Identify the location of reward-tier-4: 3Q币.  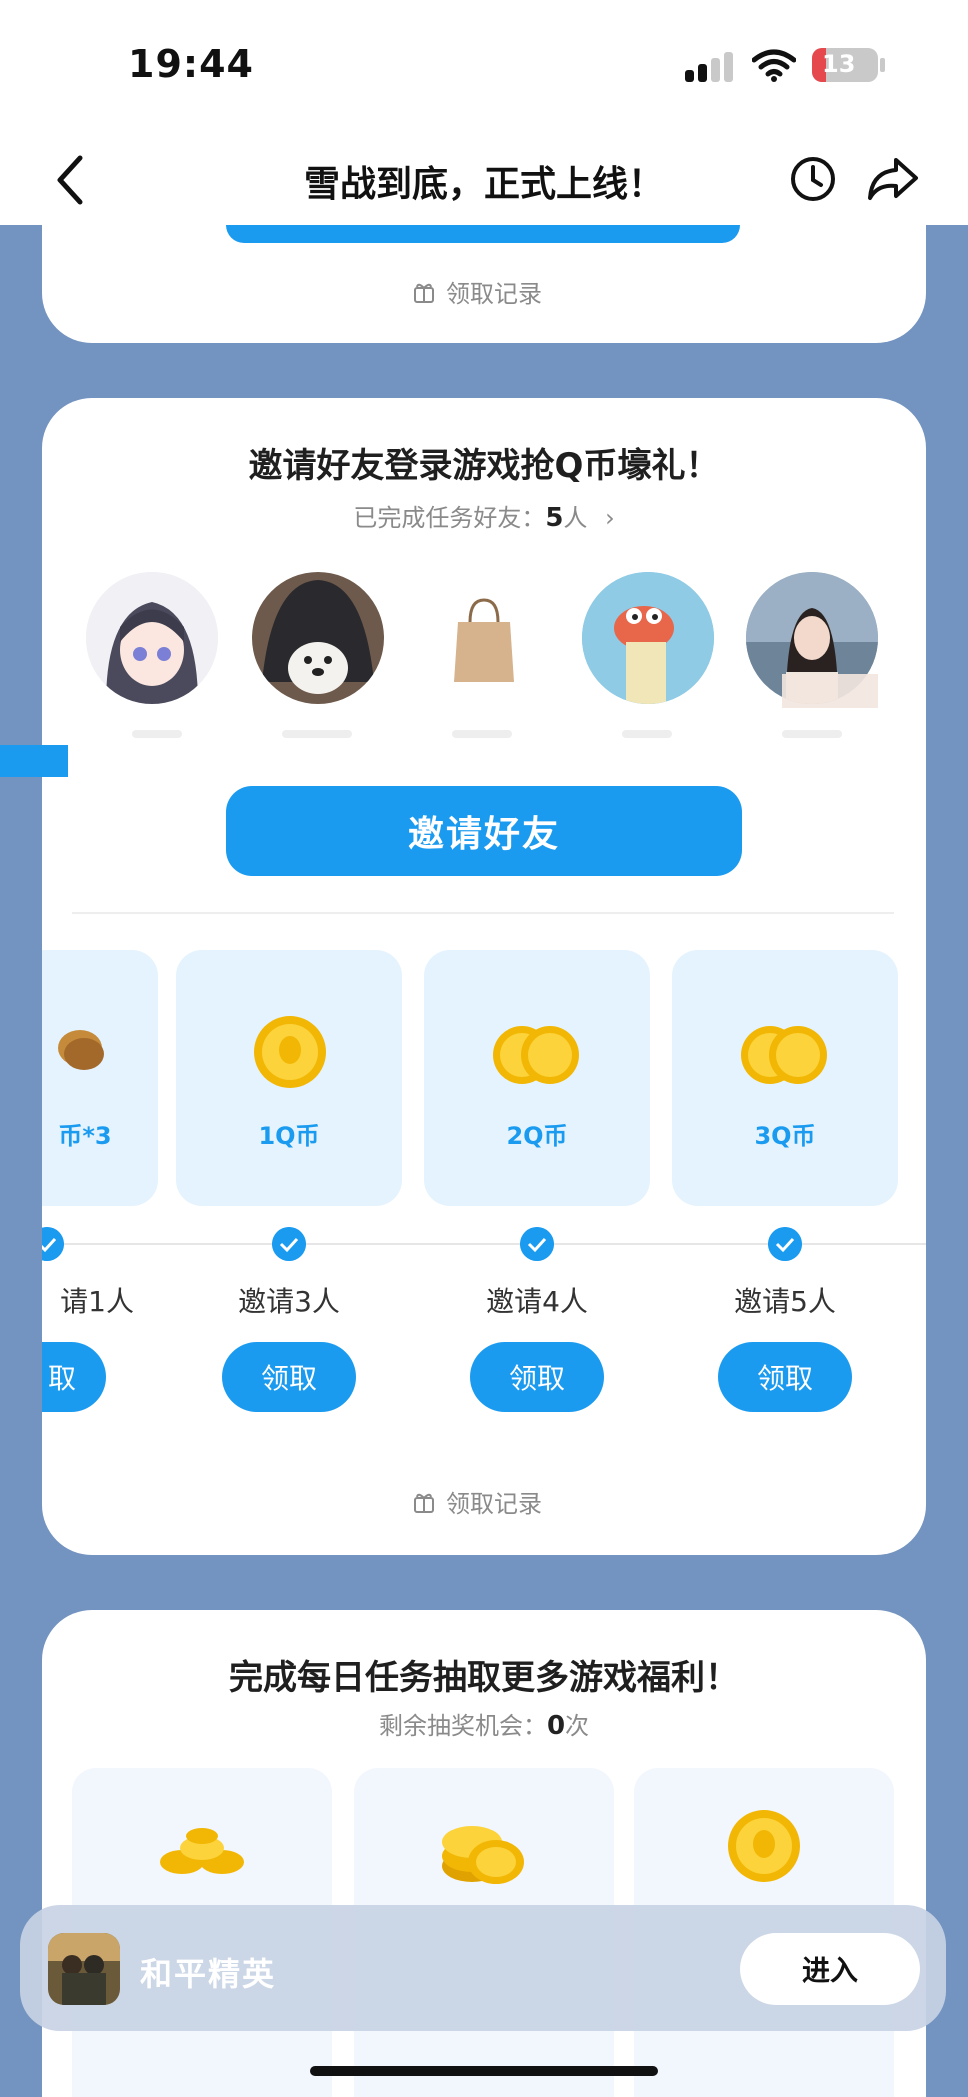
(785, 1078).